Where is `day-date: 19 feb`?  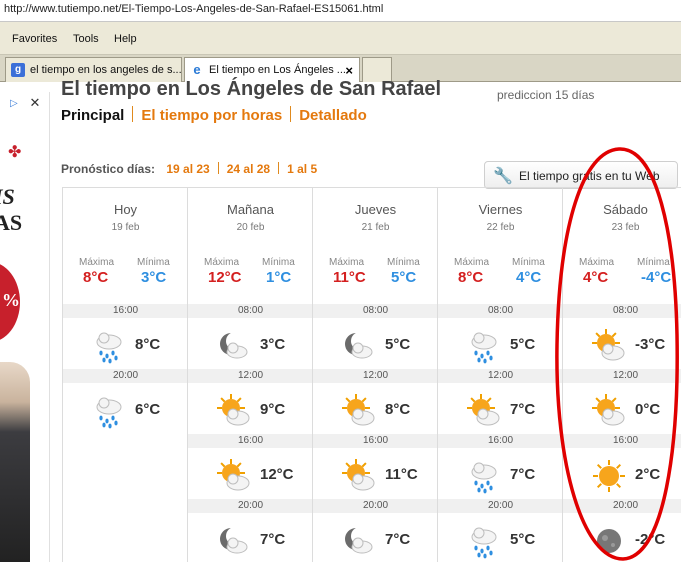 day-date: 19 feb is located at coordinates (125, 227).